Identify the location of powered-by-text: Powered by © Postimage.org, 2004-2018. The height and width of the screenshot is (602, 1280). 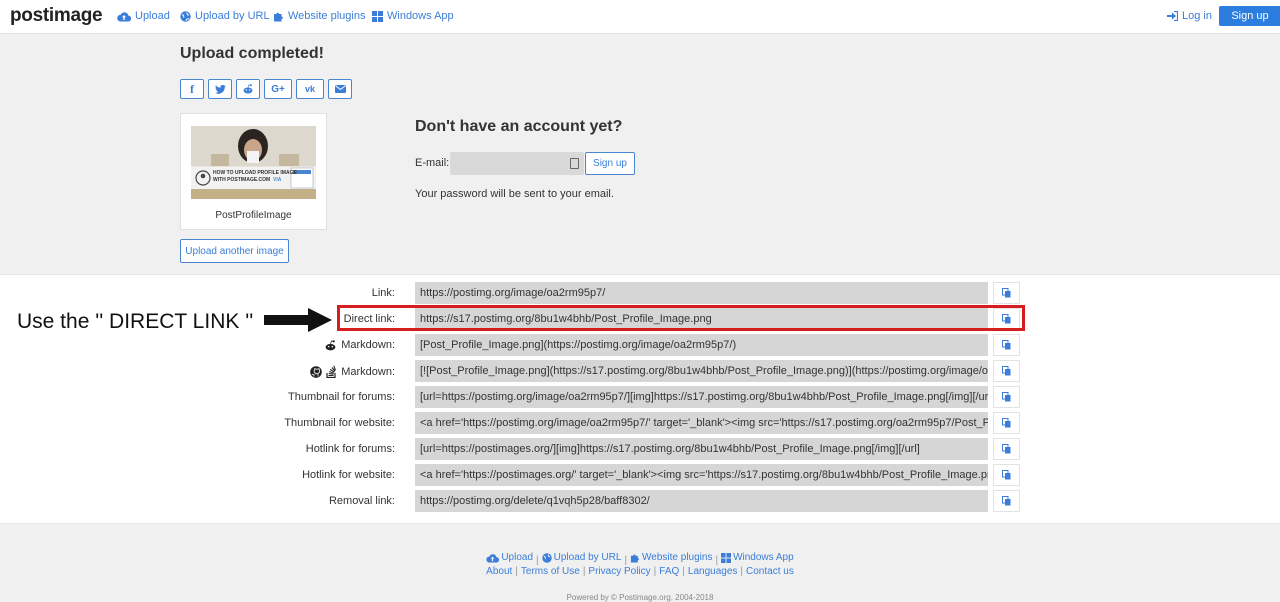
(640, 597).